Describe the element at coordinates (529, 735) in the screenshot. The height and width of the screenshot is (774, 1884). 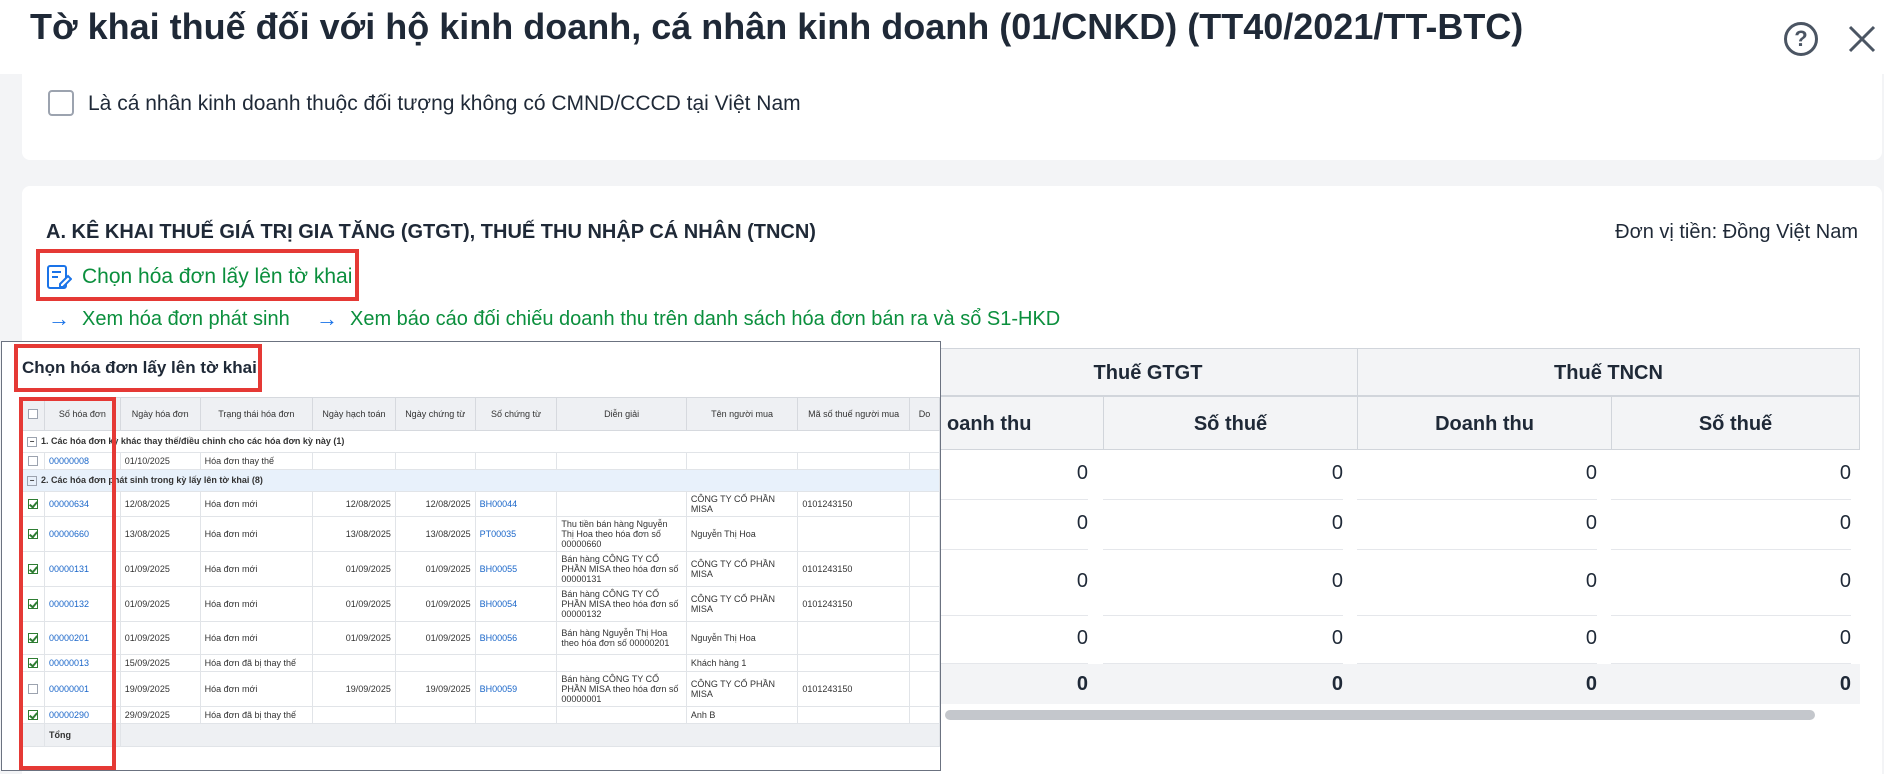
I see `total-rest` at that location.